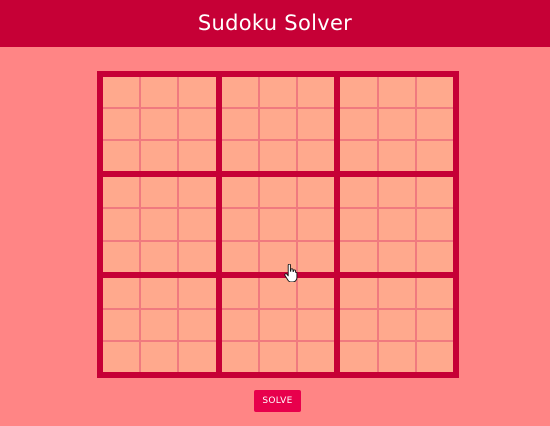  I want to click on page-title: Sudoku Solver, so click(275, 22).